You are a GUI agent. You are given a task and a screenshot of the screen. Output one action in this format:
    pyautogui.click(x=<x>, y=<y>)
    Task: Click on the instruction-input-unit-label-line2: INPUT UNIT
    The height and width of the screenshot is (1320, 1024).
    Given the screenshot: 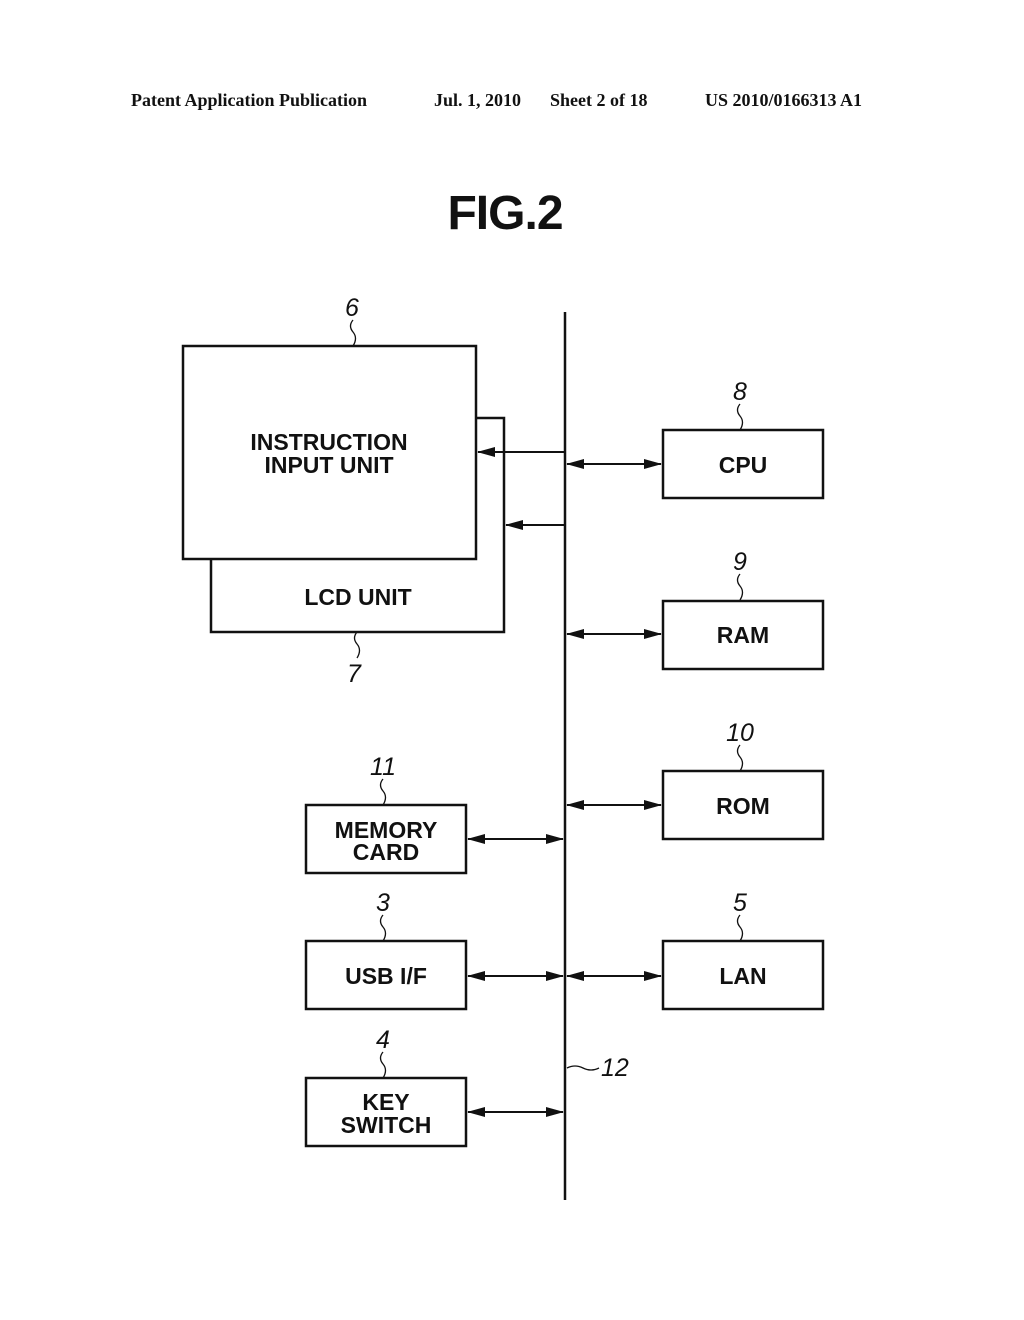 What is the action you would take?
    pyautogui.click(x=328, y=465)
    